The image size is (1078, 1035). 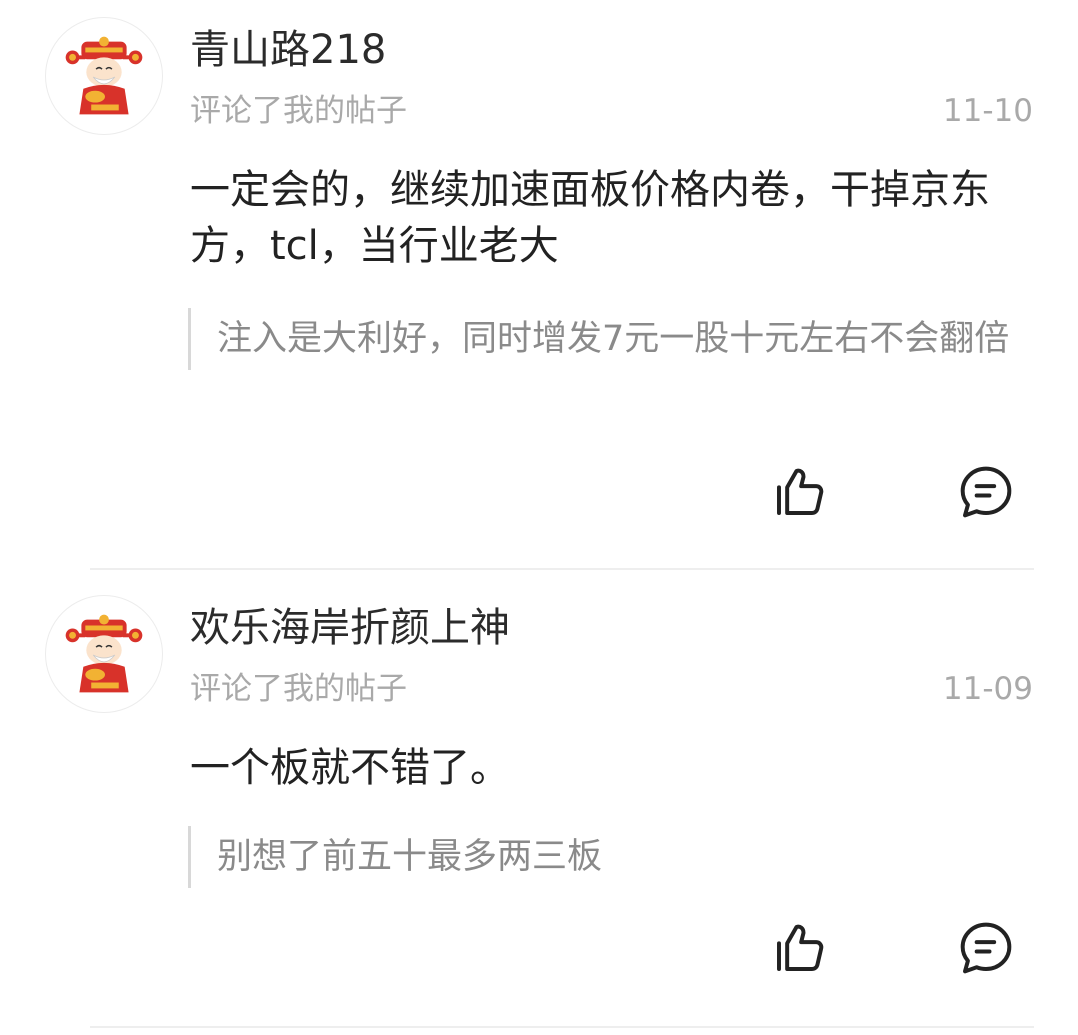 I want to click on comment-text: 一个板就不错了。, so click(x=350, y=768).